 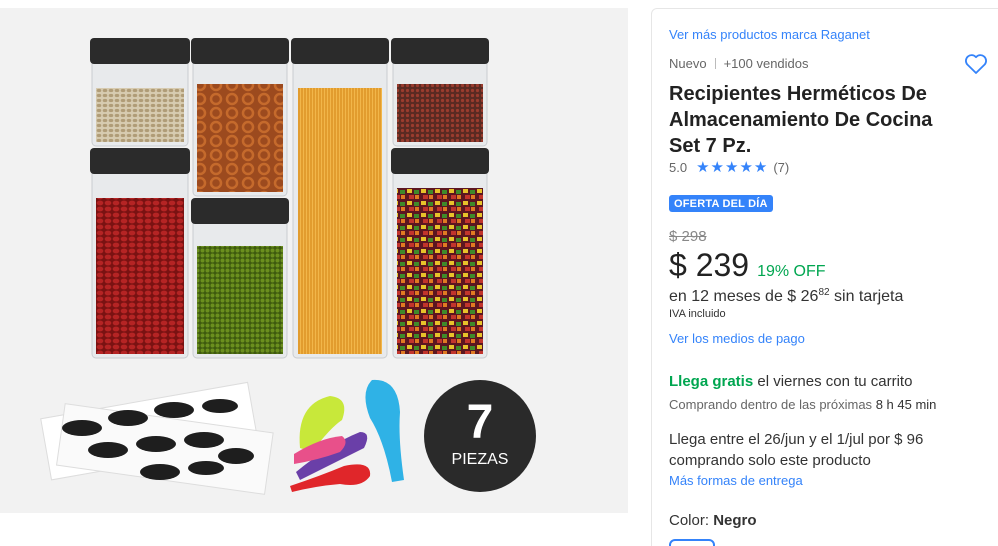 I want to click on condition-label: Nuevo, so click(x=688, y=63).